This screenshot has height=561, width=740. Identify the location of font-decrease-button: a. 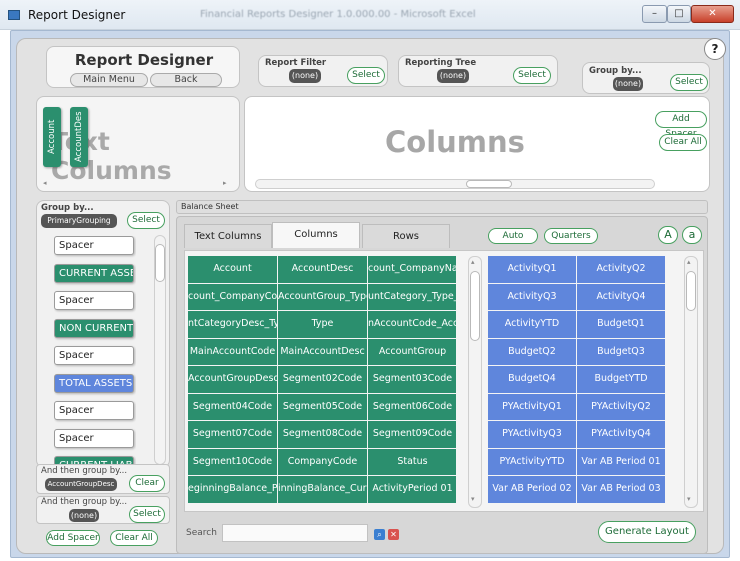
(692, 235).